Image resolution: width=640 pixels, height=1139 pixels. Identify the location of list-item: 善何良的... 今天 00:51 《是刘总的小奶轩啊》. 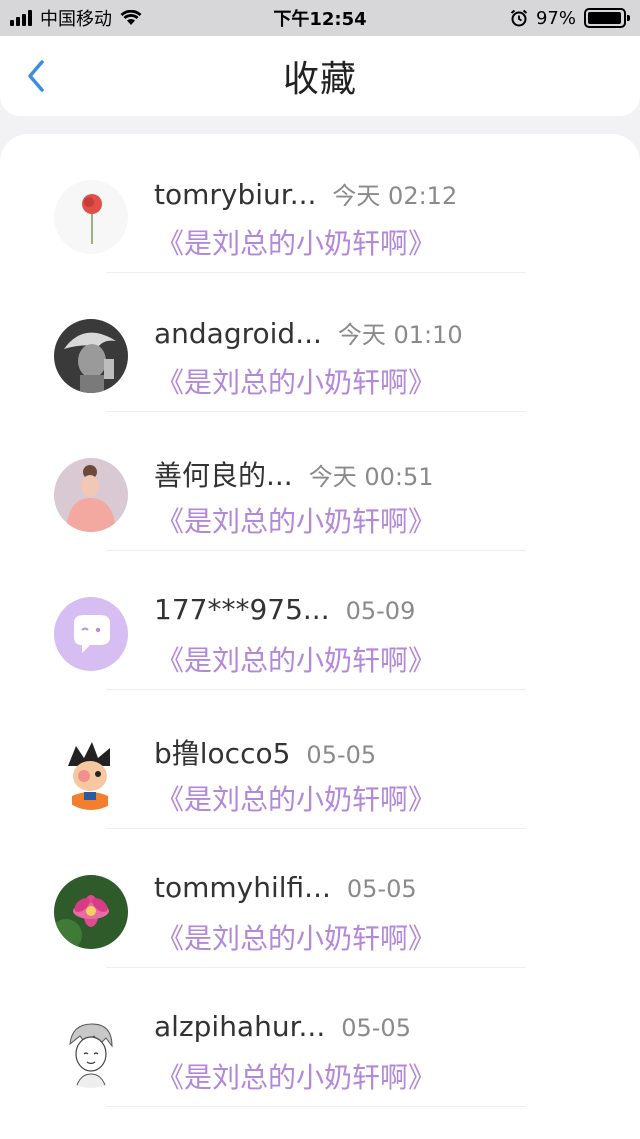
(320, 481).